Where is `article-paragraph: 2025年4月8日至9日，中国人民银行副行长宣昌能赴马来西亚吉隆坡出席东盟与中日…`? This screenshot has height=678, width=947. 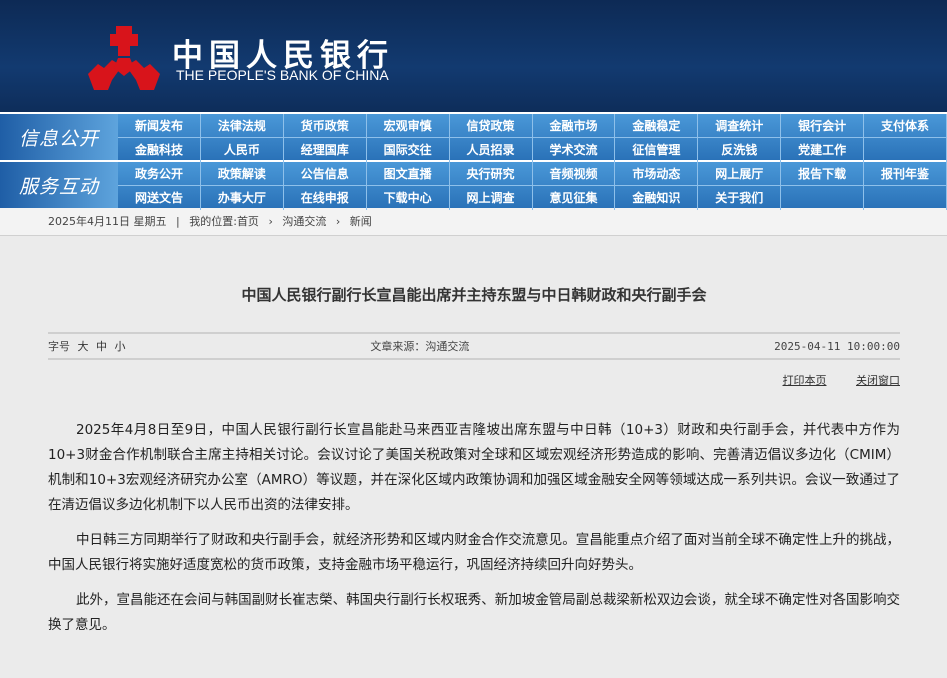
article-paragraph: 2025年4月8日至9日，中国人民银行副行长宣昌能赴马来西亚吉隆坡出席东盟与中日… is located at coordinates (474, 467).